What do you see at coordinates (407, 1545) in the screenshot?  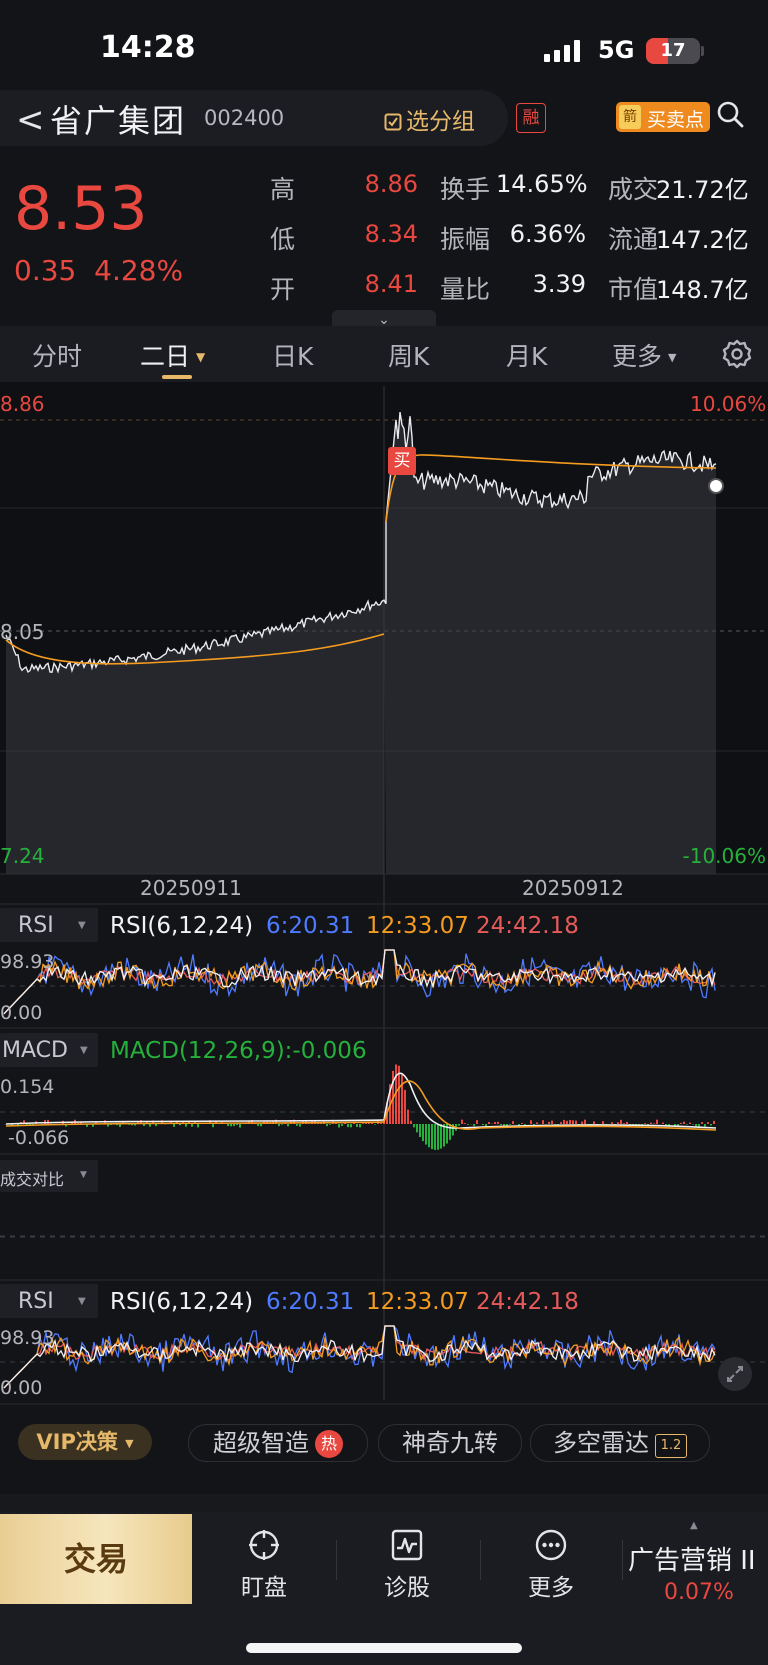 I see `pulse-chart-icon` at bounding box center [407, 1545].